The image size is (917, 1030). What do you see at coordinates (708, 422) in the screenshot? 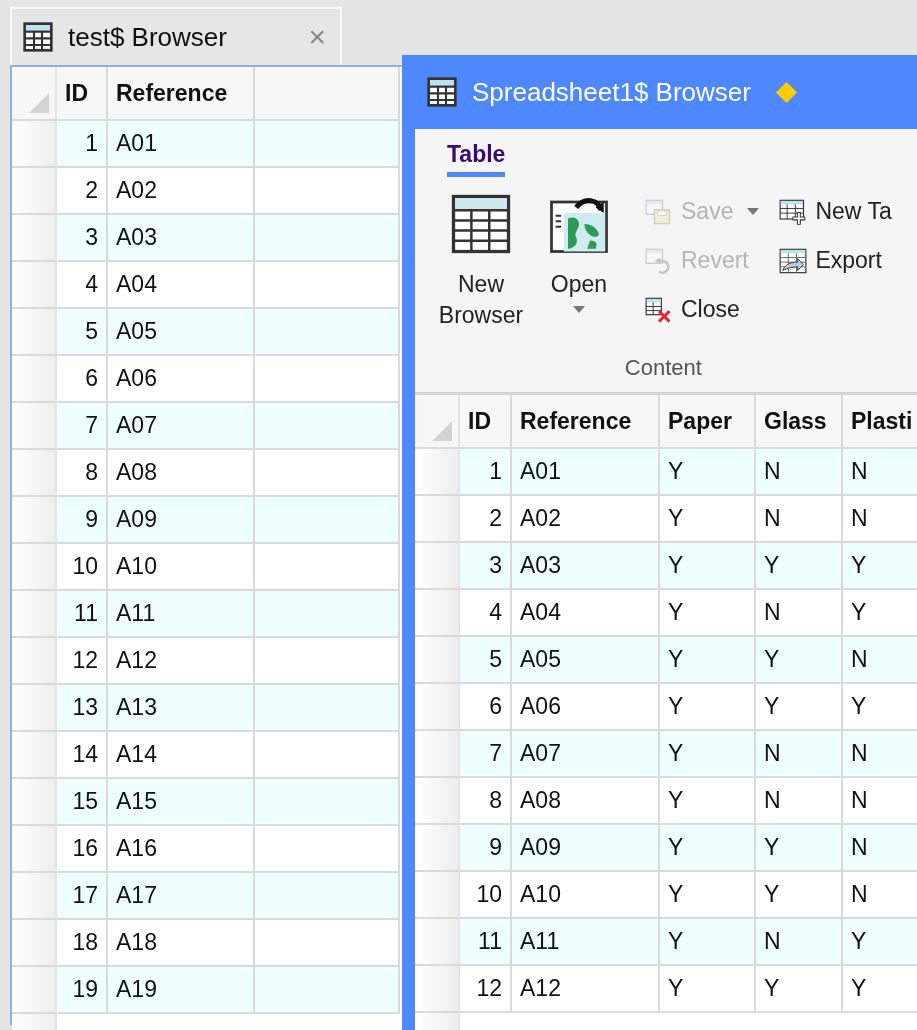
I see `column-header: Paper` at bounding box center [708, 422].